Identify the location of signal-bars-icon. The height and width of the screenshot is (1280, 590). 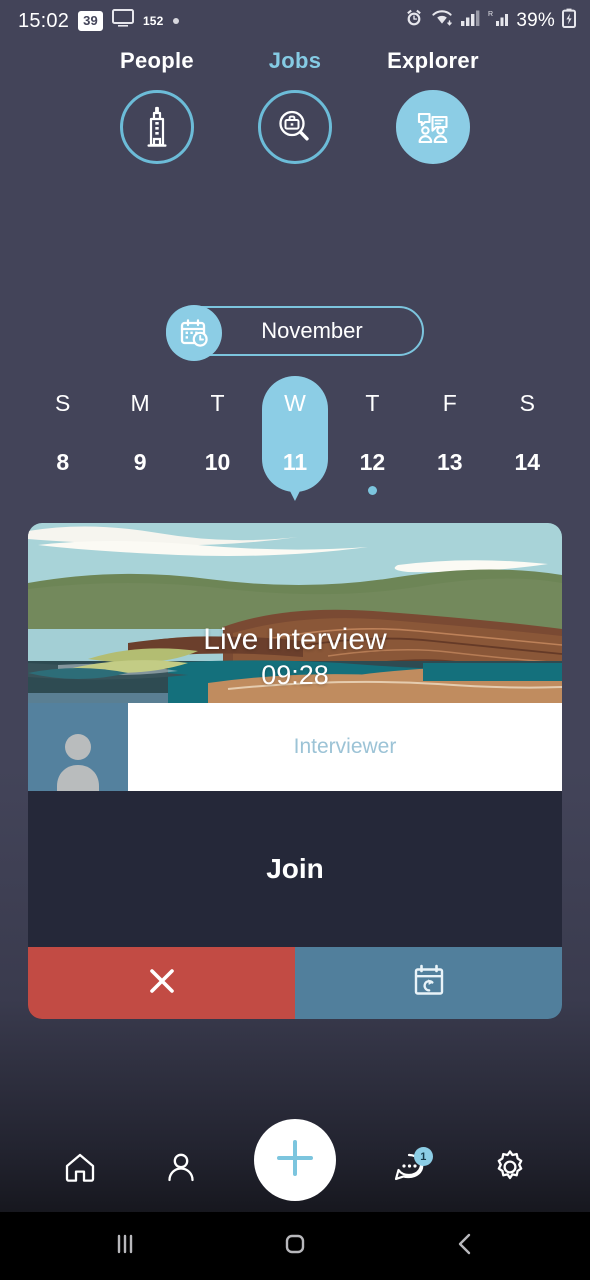
(470, 21).